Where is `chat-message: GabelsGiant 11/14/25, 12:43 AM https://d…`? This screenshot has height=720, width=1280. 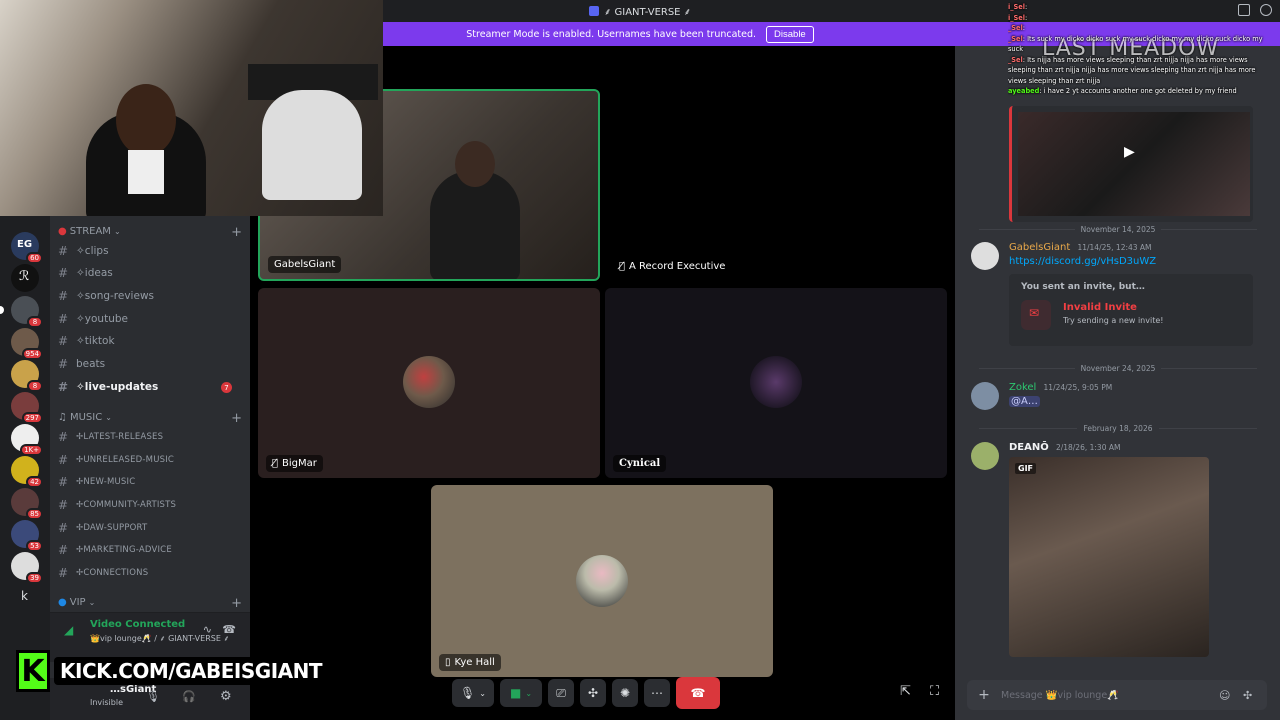 chat-message: GabelsGiant 11/14/25, 12:43 AM https://d… is located at coordinates (1121, 297).